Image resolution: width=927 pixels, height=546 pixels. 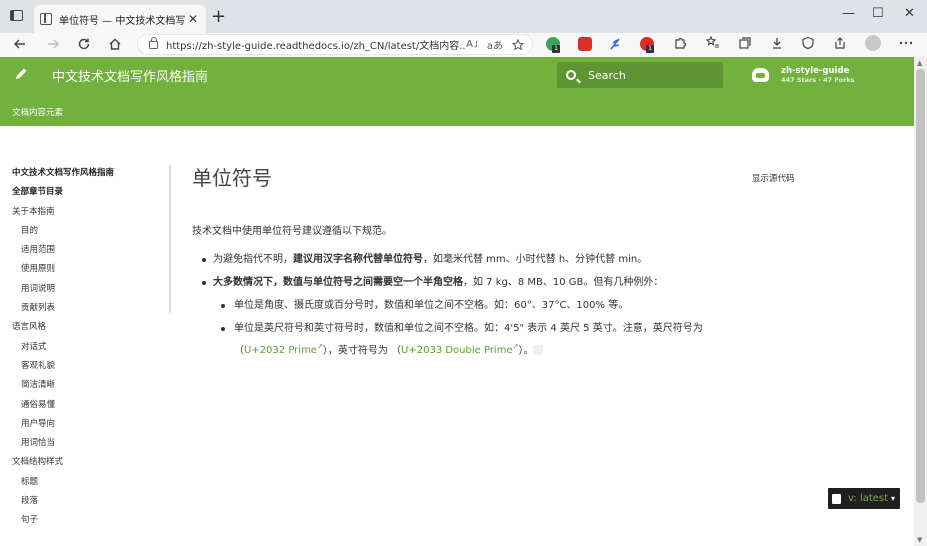 I want to click on sidebar-item: 对话式, so click(x=87, y=347).